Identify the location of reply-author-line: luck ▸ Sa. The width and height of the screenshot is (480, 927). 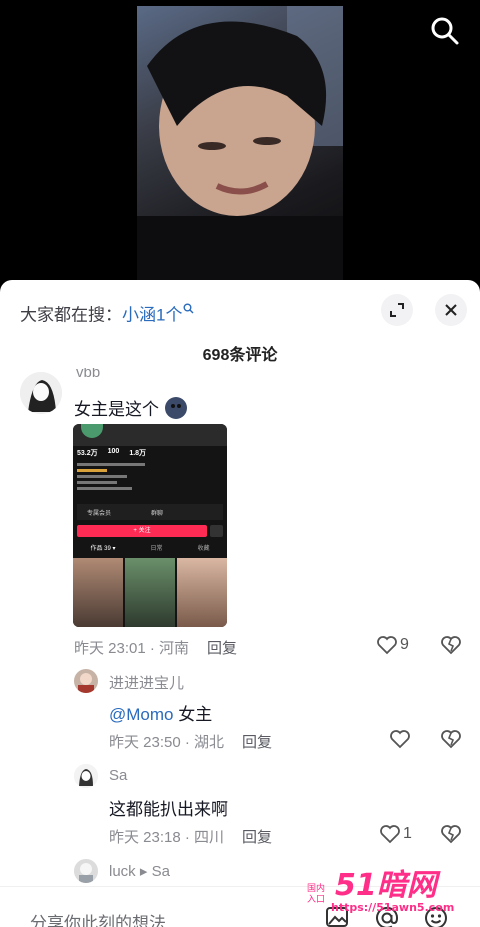
(139, 871).